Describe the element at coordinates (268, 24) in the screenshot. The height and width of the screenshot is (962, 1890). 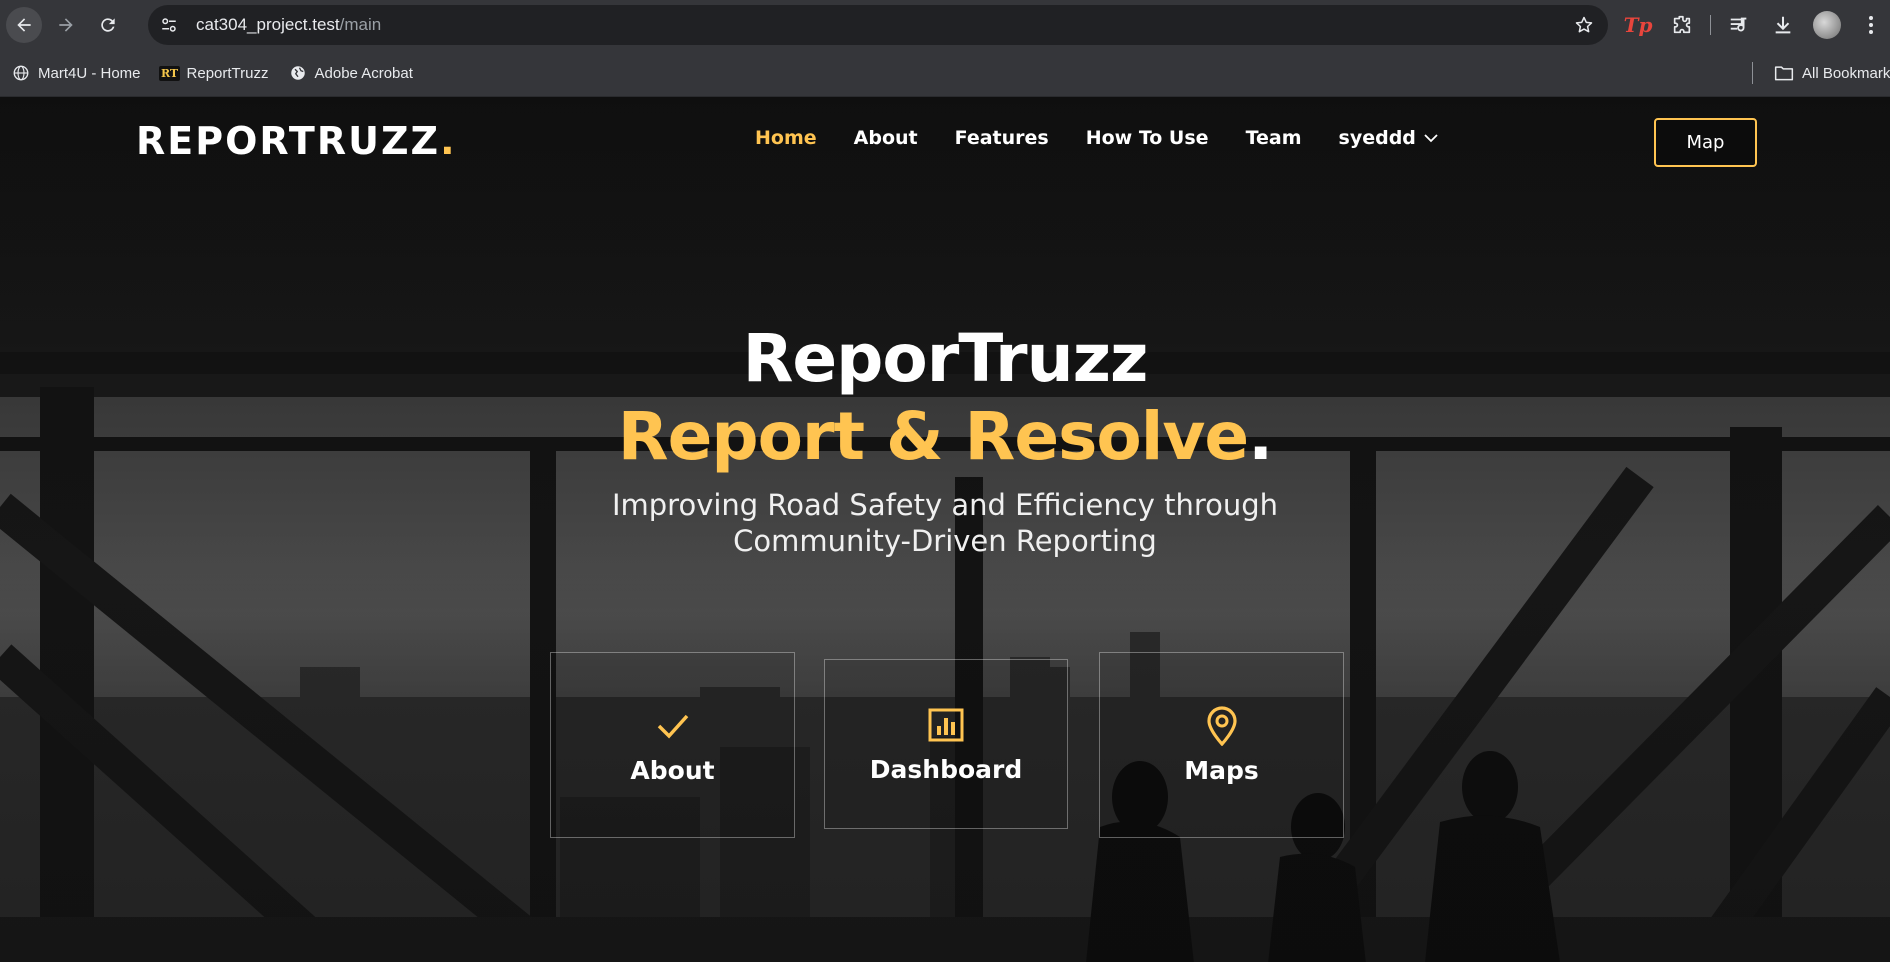
I see `url-host: cat304_project.test` at that location.